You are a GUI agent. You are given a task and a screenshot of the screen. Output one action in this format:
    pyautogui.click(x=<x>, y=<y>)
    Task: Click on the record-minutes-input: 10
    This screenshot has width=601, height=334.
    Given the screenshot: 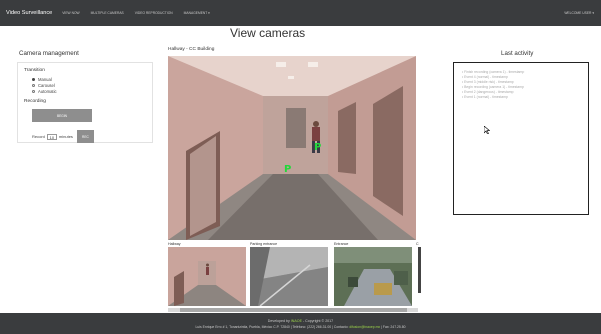 What is the action you would take?
    pyautogui.click(x=51, y=136)
    